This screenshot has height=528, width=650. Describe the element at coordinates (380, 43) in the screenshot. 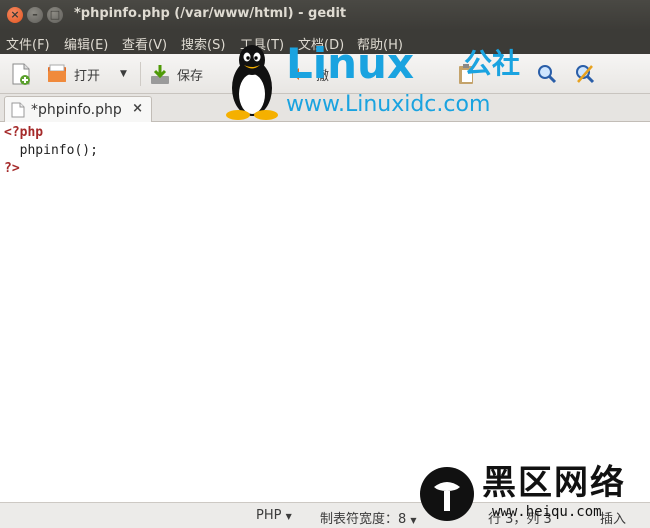

I see `menu-help: 帮助(H)` at that location.